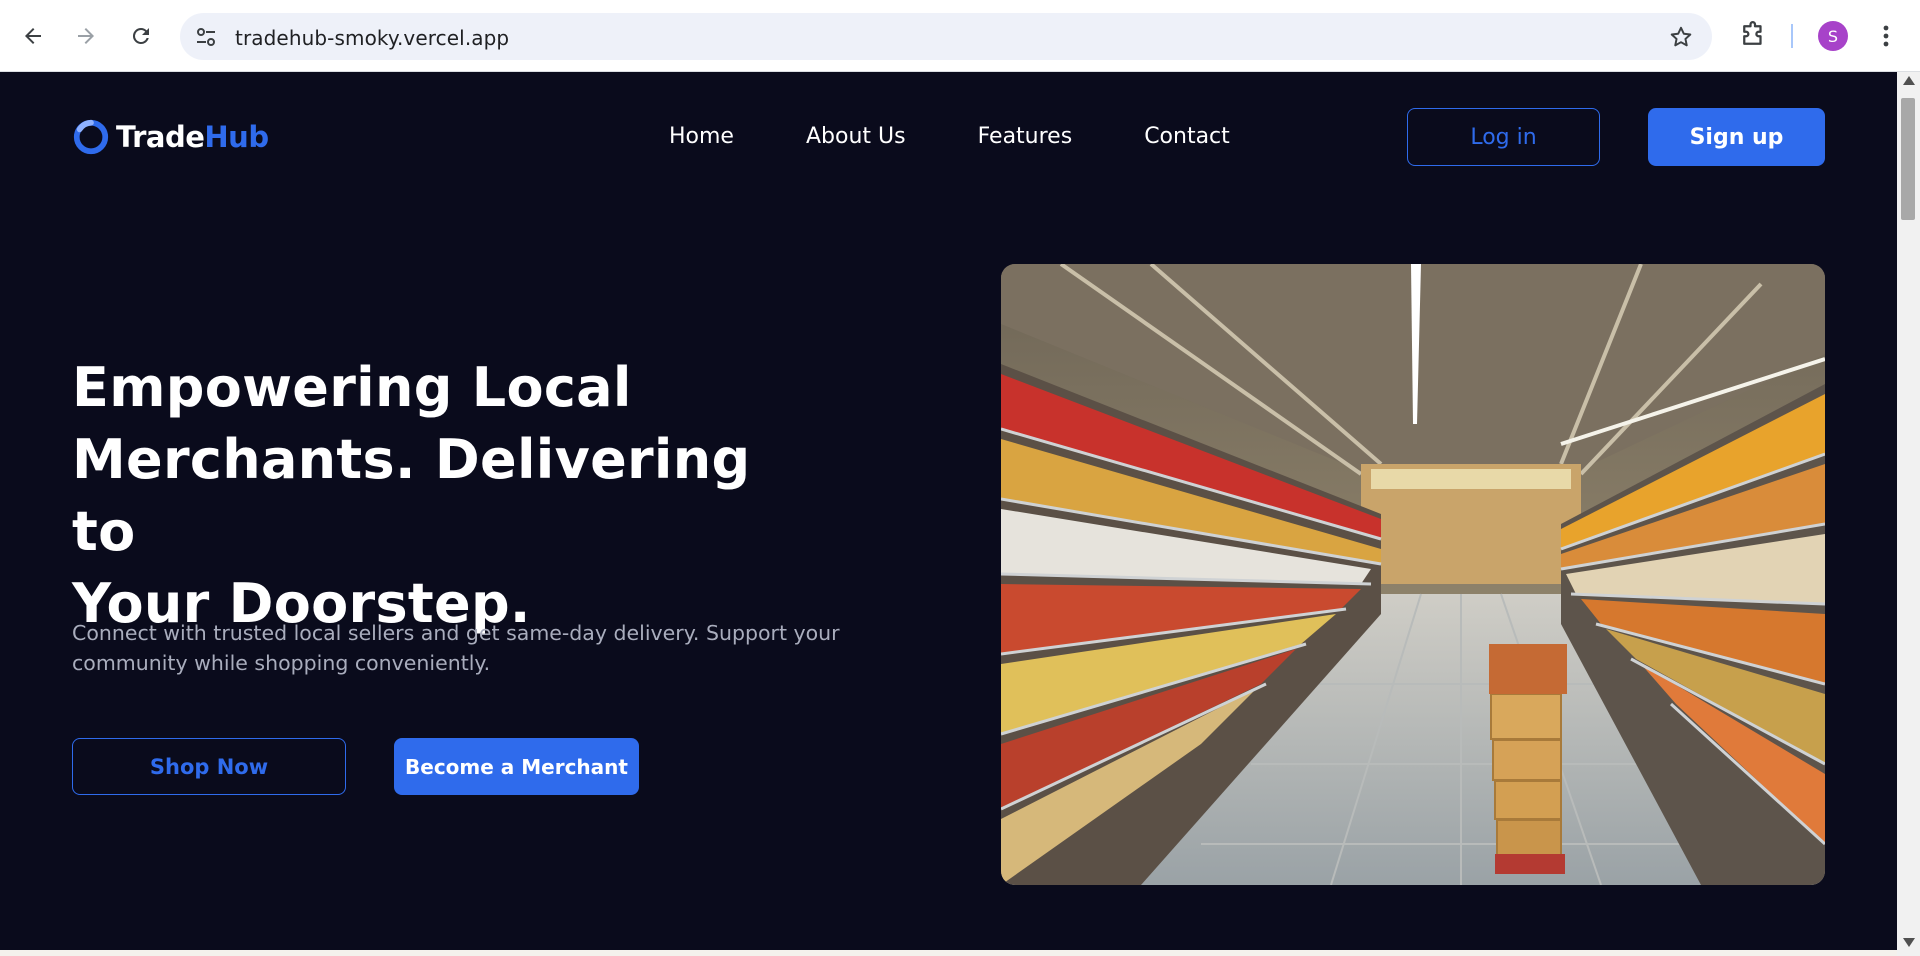  Describe the element at coordinates (948, 953) in the screenshot. I see `next-section-edge` at that location.